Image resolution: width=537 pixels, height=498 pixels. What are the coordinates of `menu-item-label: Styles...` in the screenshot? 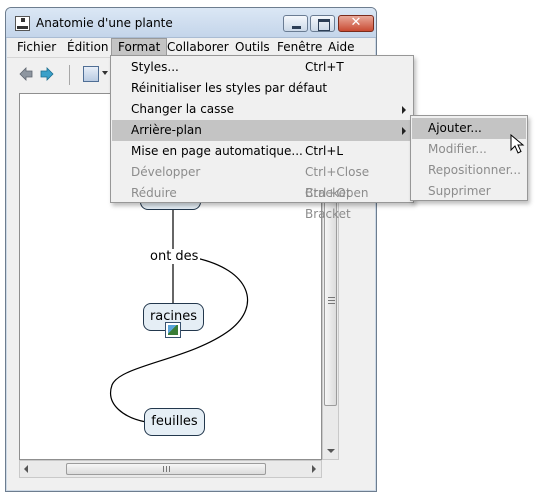 It's located at (155, 67).